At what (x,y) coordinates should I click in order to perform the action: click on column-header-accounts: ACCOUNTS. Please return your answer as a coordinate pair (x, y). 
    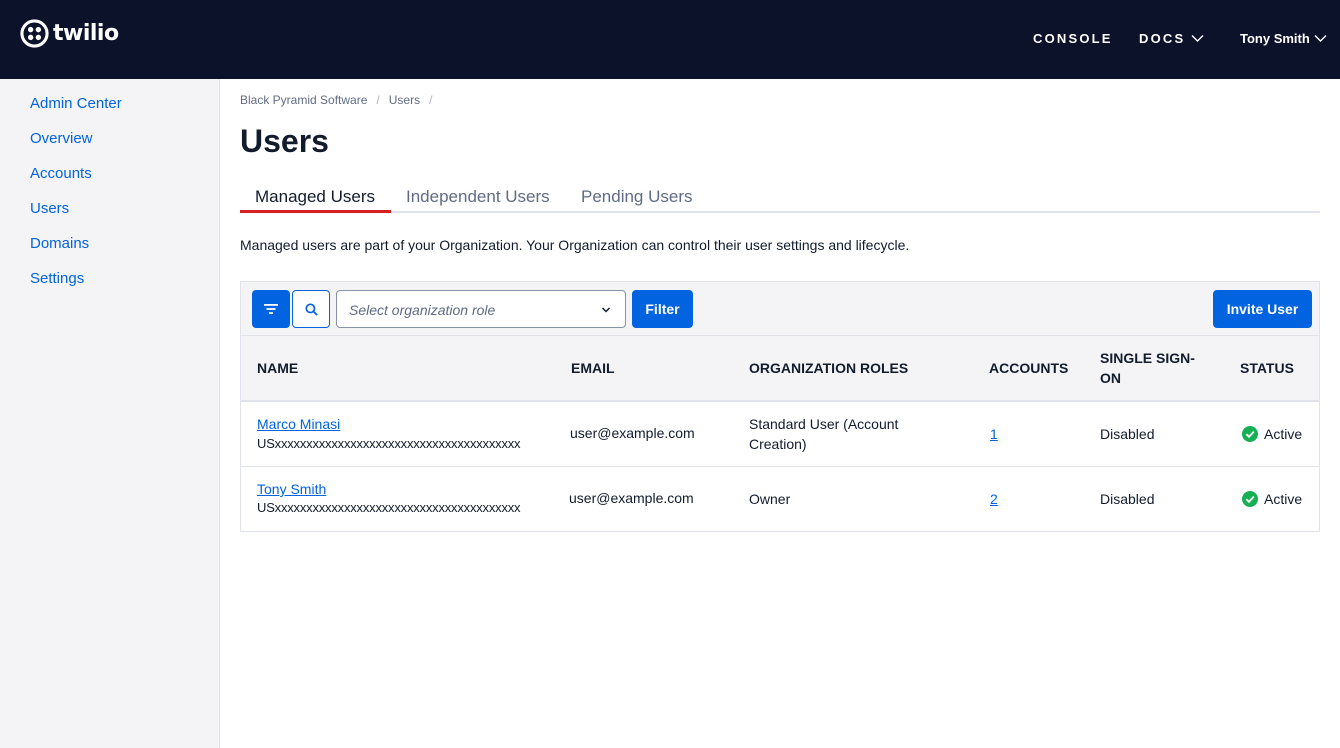
    Looking at the image, I should click on (1029, 368).